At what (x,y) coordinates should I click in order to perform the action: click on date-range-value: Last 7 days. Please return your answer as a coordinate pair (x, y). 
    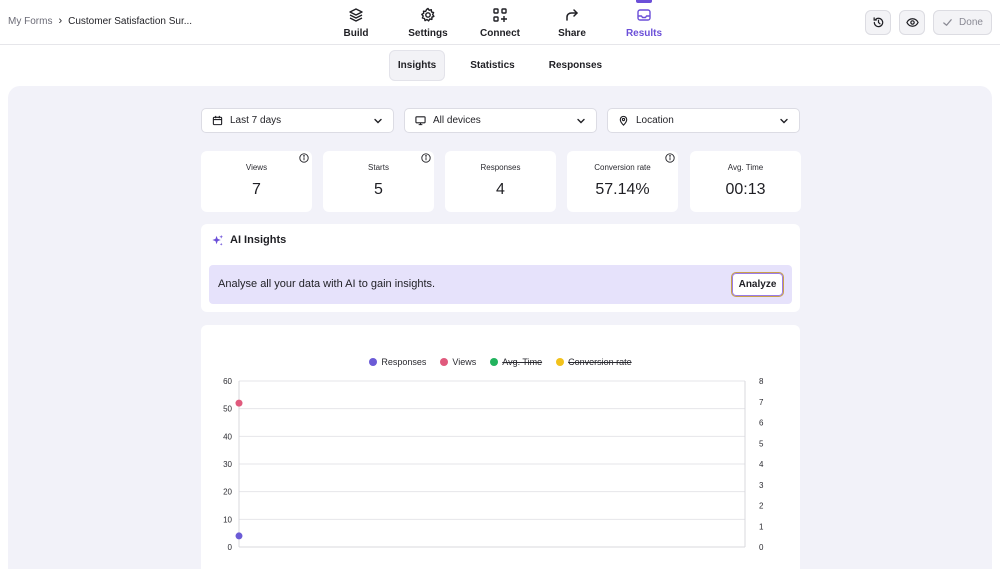
    Looking at the image, I should click on (256, 120).